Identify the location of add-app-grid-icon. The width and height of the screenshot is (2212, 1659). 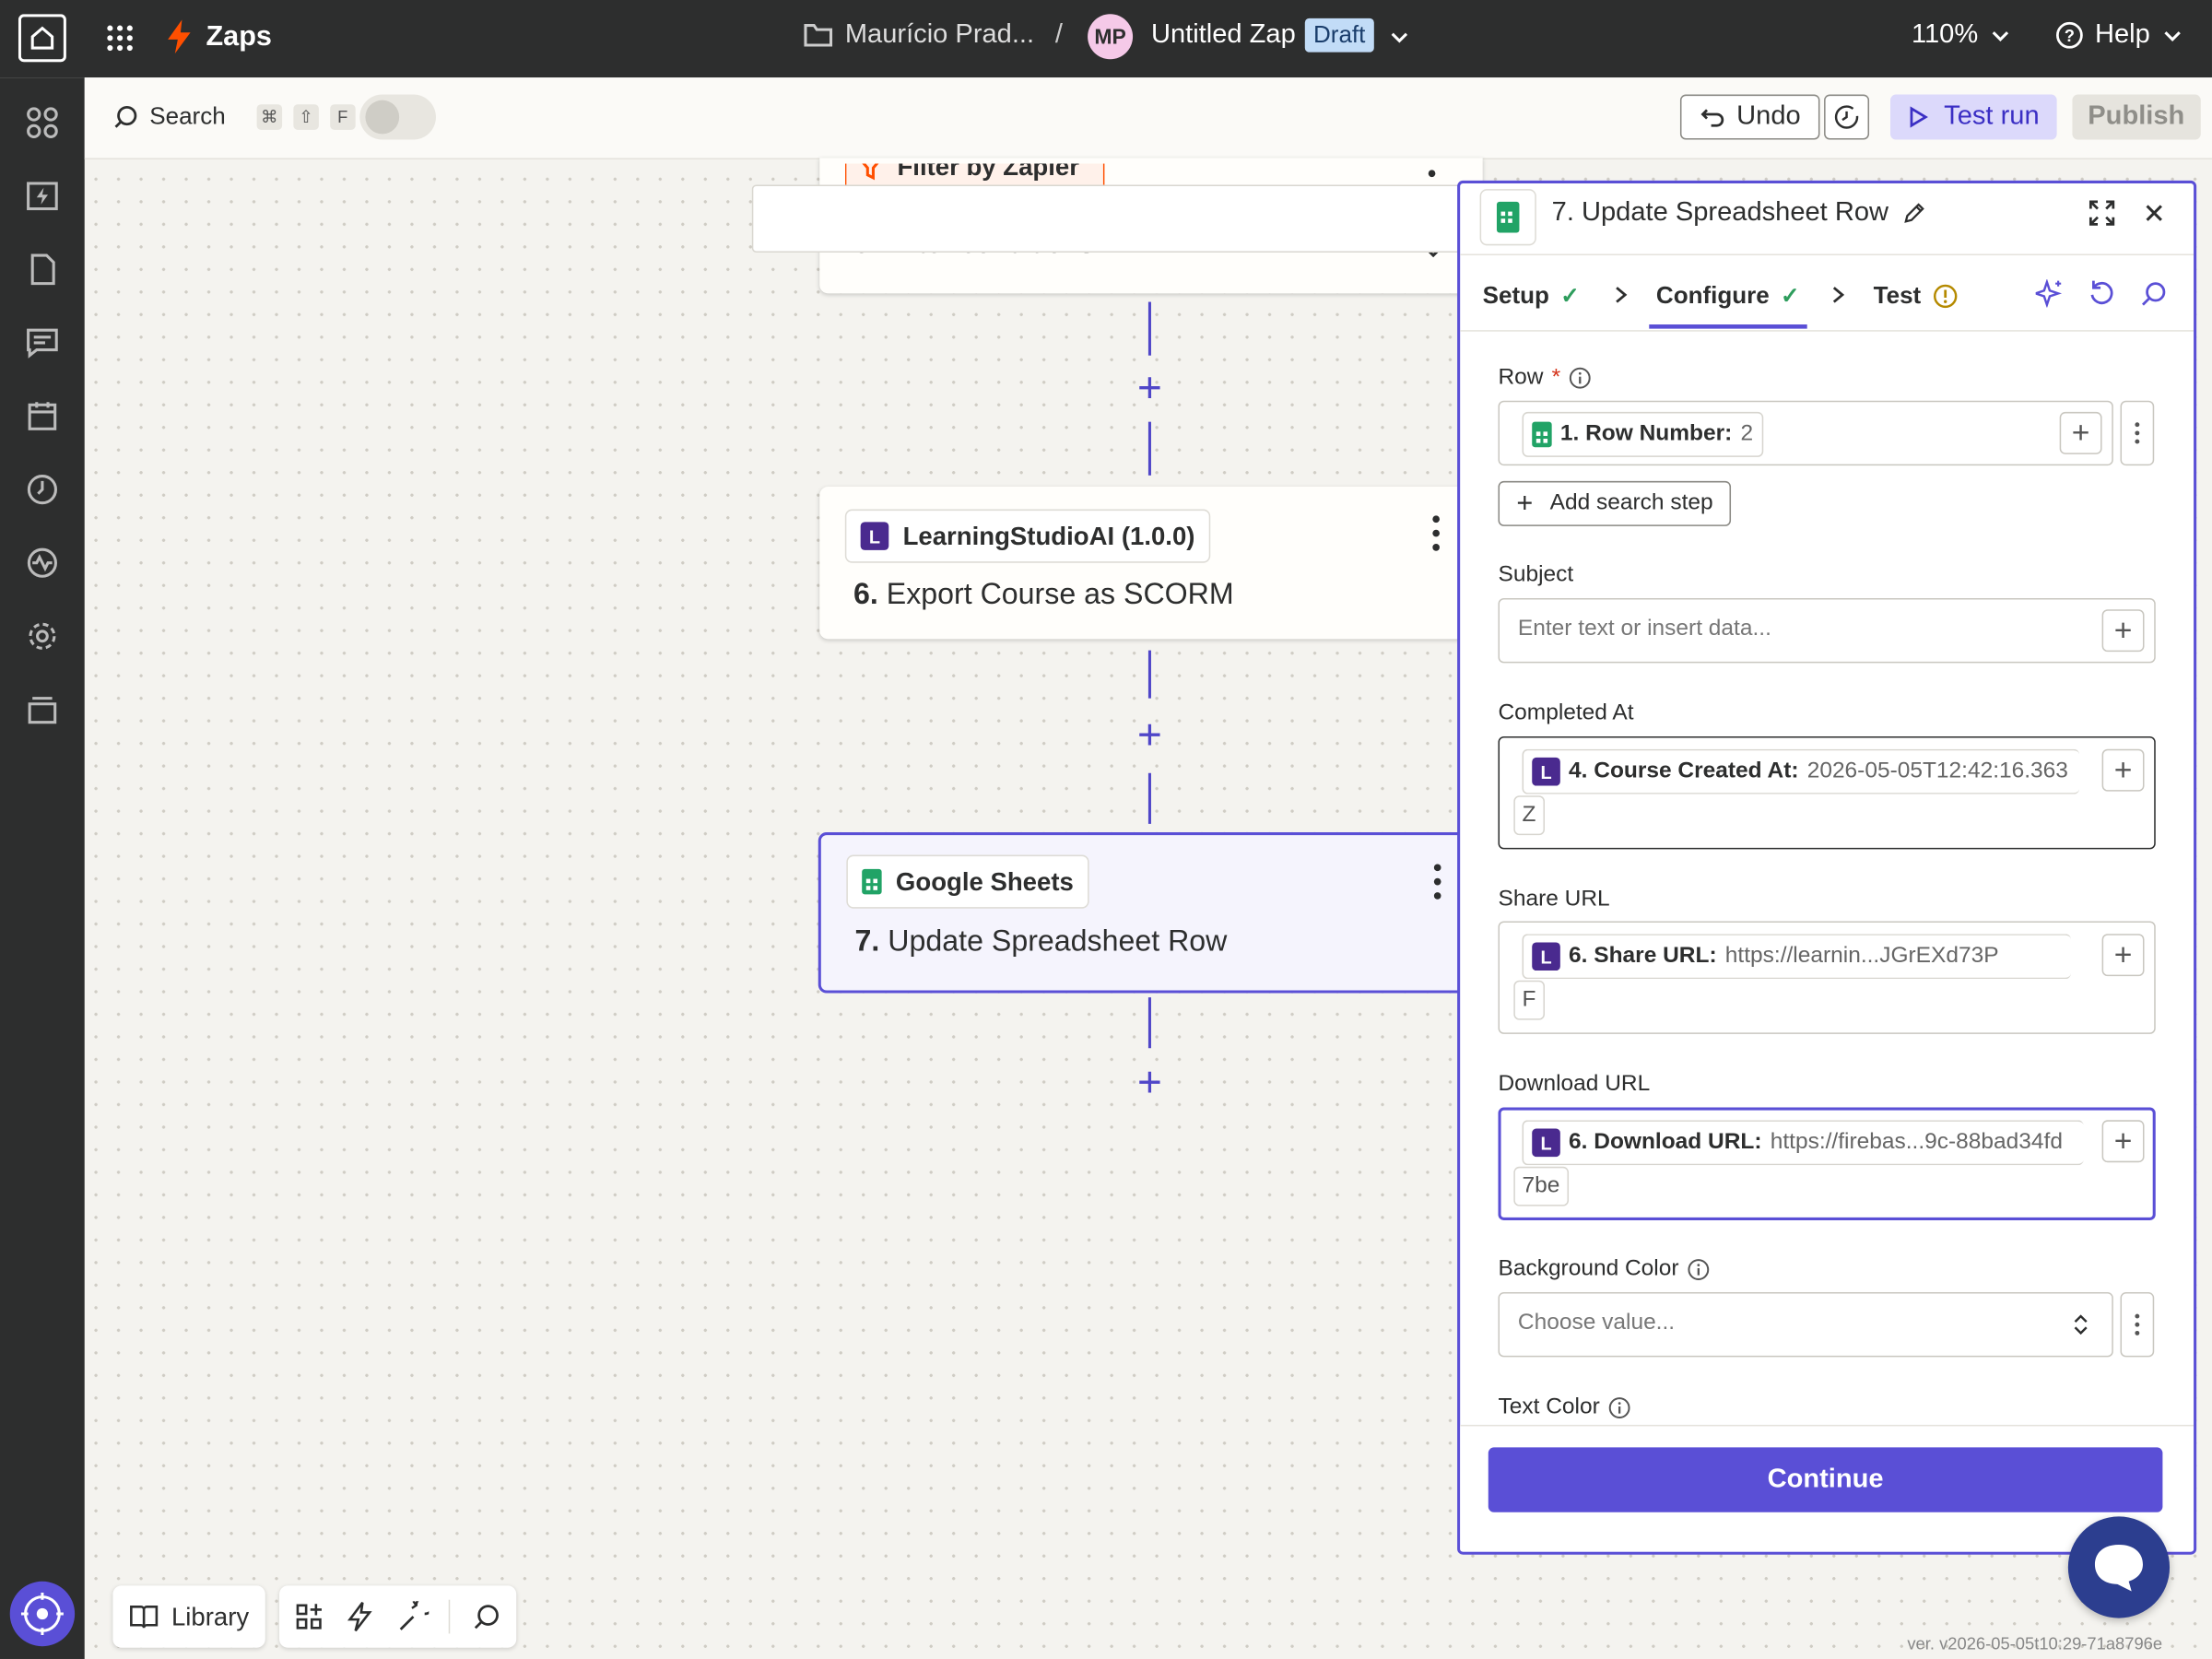
(309, 1617).